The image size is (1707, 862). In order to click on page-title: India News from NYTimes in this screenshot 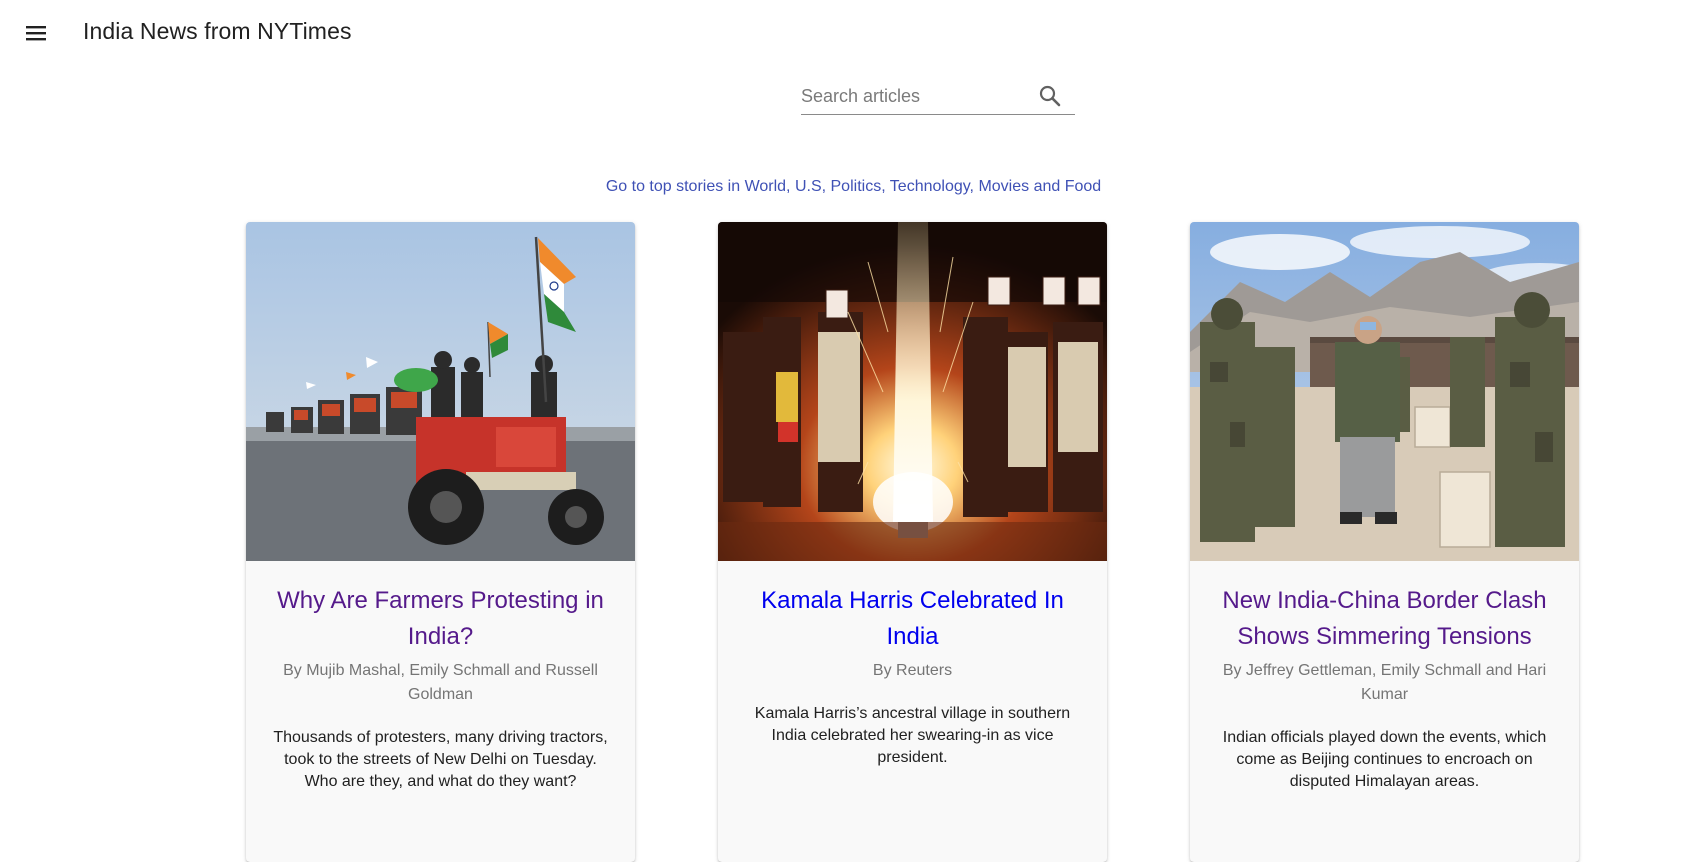, I will do `click(217, 31)`.